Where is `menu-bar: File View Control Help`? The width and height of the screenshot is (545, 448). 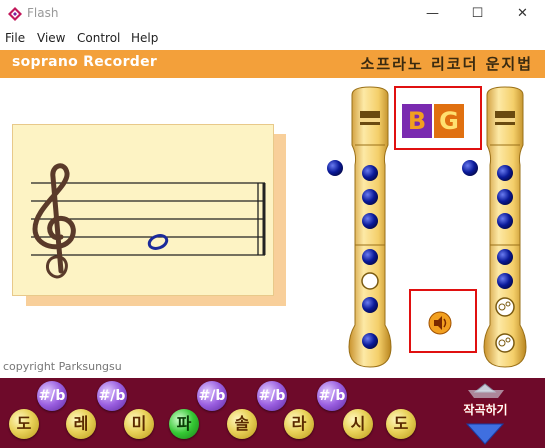 menu-bar: File View Control Help is located at coordinates (272, 38).